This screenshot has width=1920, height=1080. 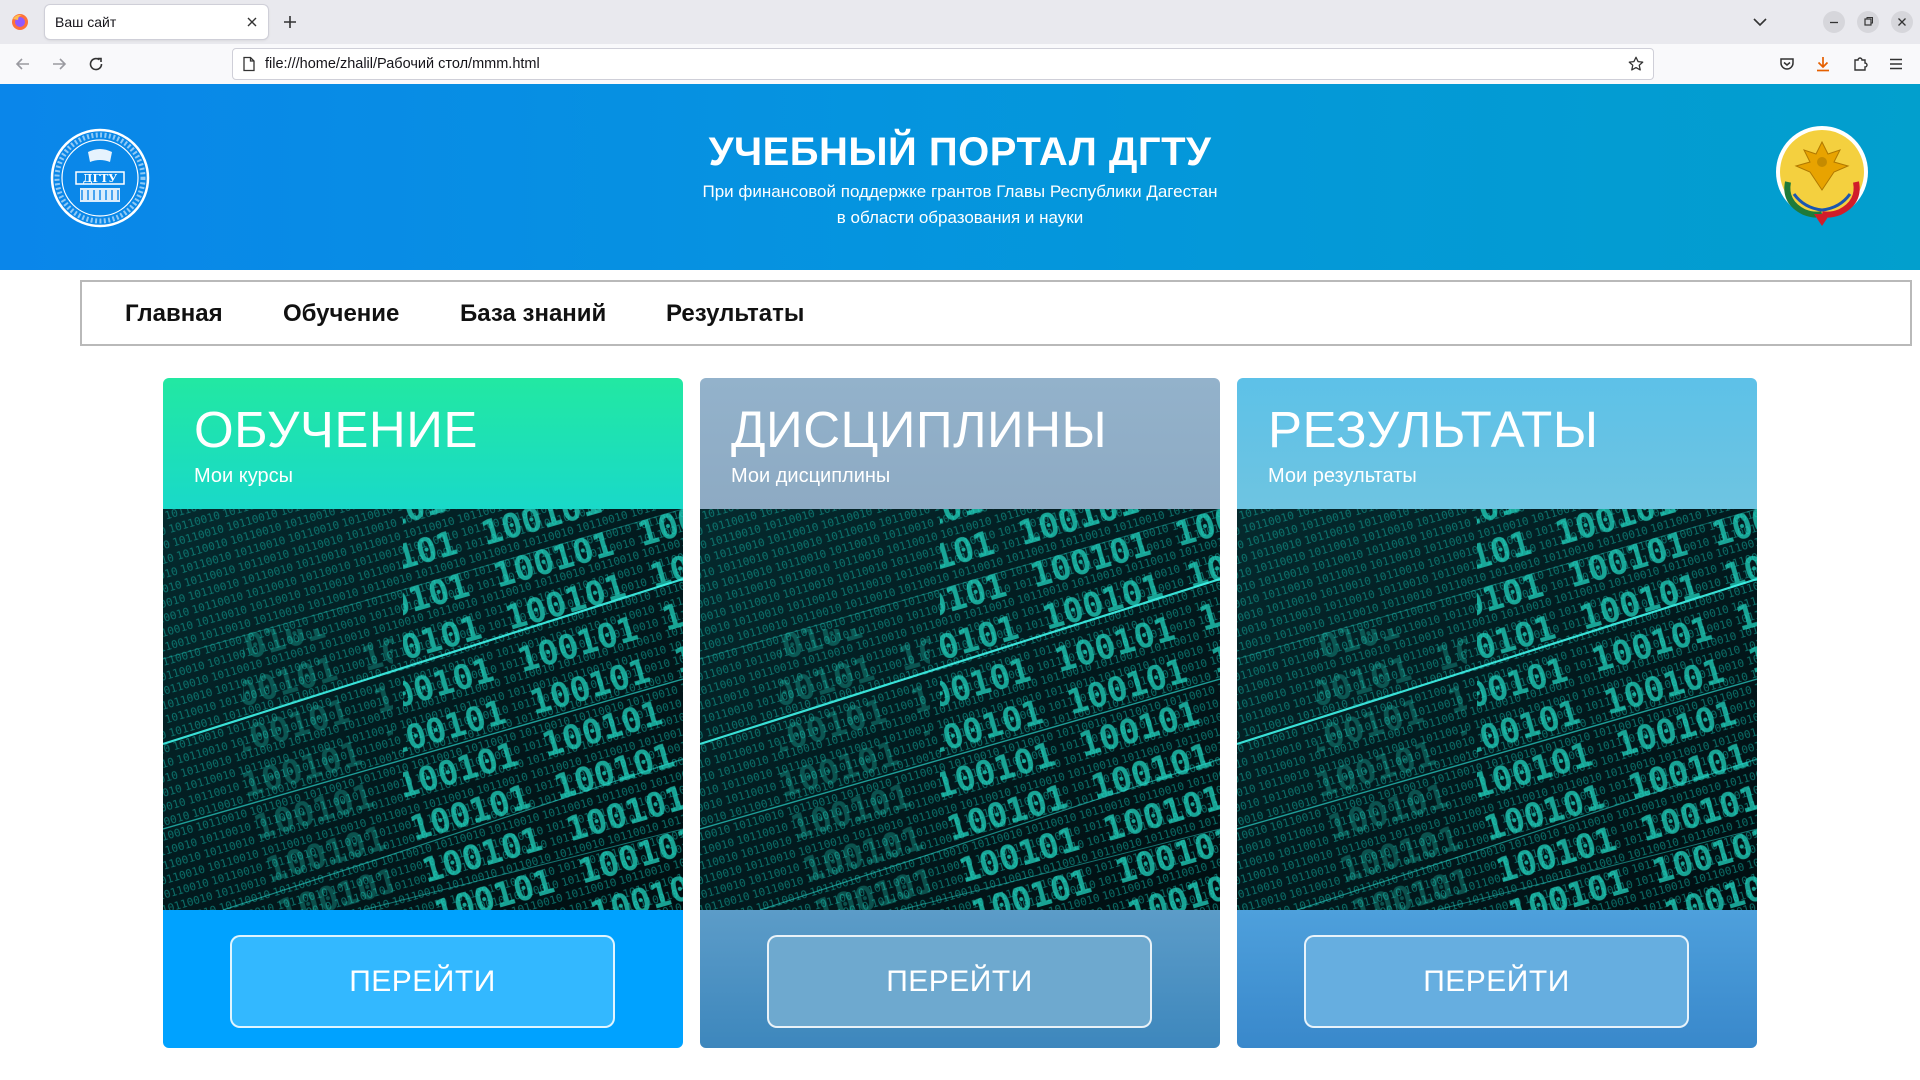 What do you see at coordinates (59, 64) in the screenshot?
I see `forward-arrow-icon` at bounding box center [59, 64].